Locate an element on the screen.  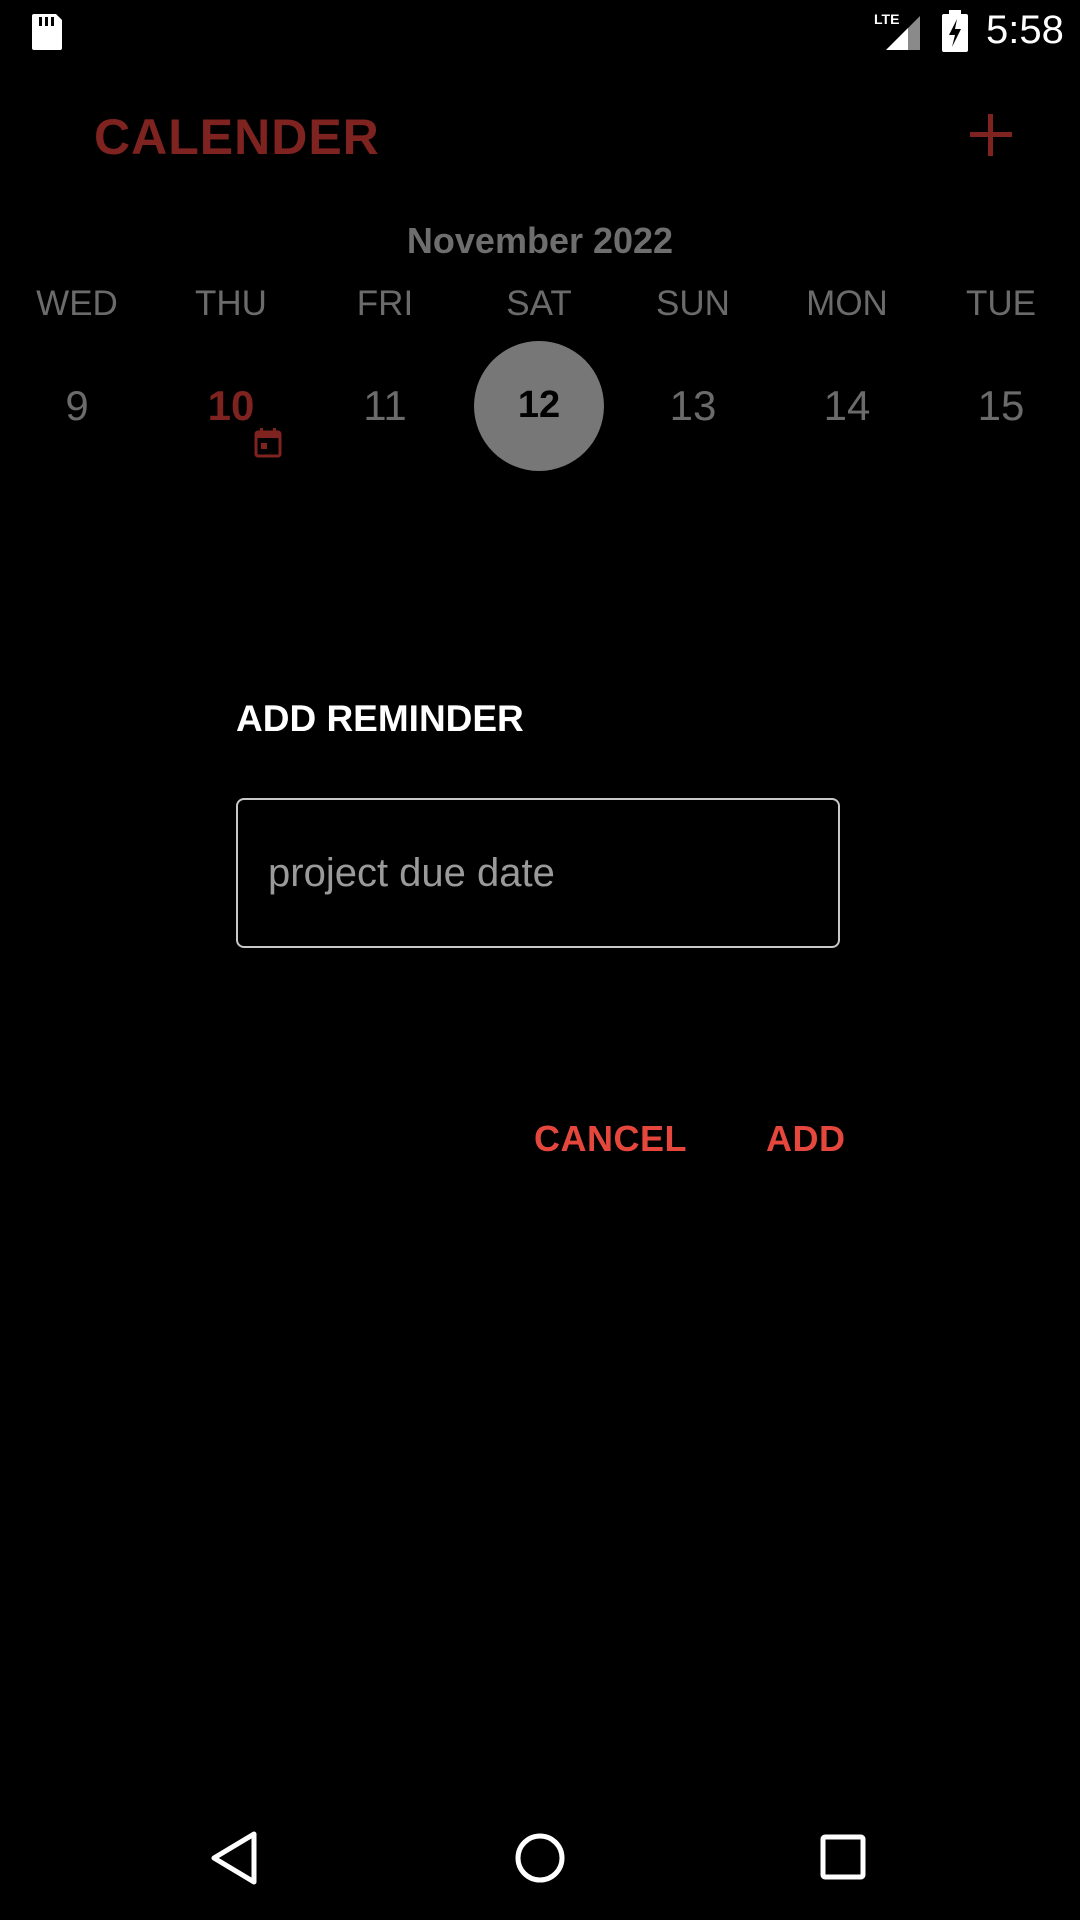
date-number: 12 is located at coordinates (539, 405).